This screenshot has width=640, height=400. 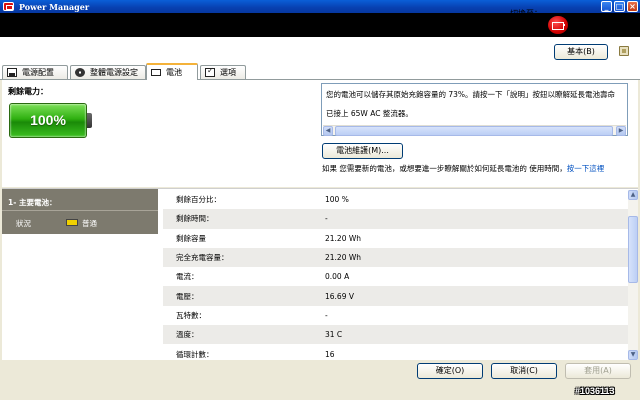 I want to click on switch-label: 切換至：, so click(x=526, y=13).